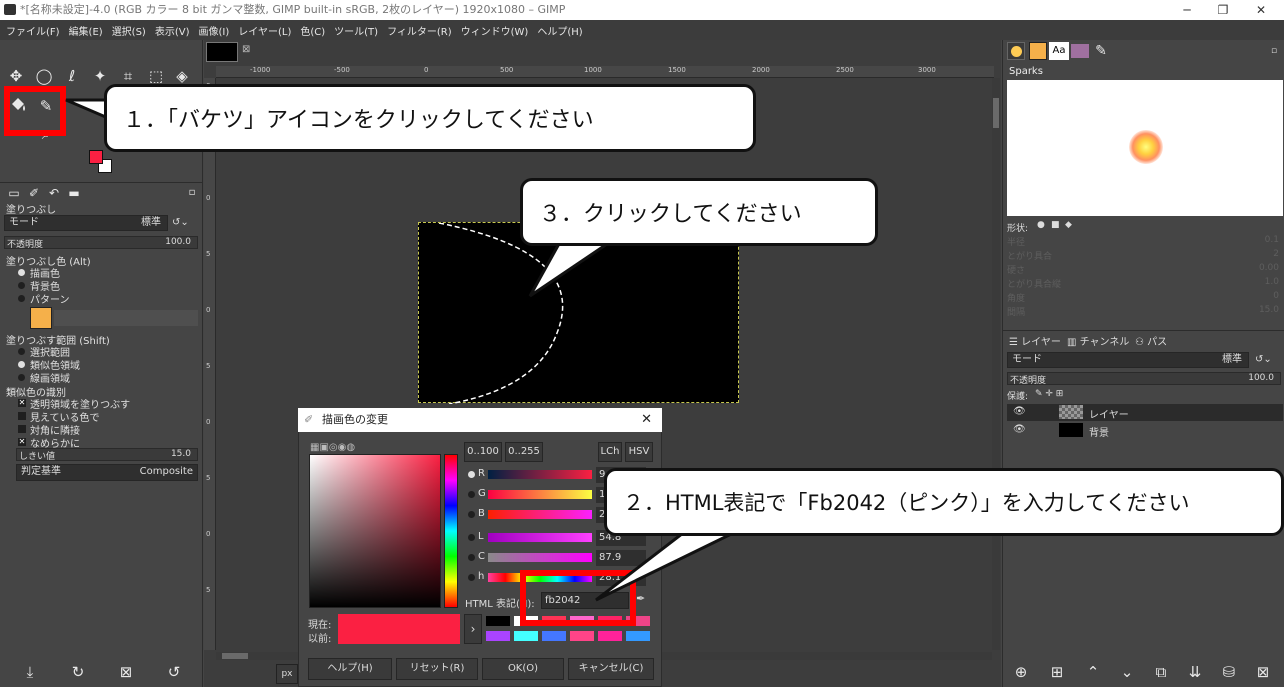 This screenshot has width=1284, height=687. I want to click on callout-step2-text: ２．HTML表記で「Fb2042（ピンク）」を入力してください, so click(906, 503).